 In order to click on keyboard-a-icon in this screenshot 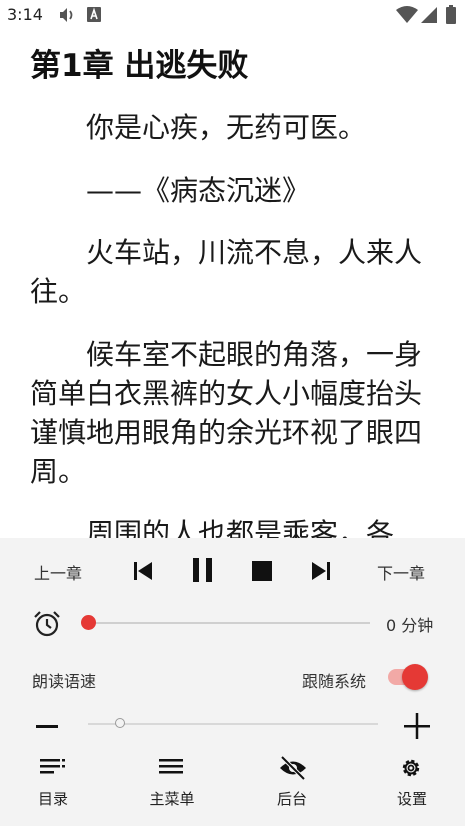, I will do `click(94, 14)`.